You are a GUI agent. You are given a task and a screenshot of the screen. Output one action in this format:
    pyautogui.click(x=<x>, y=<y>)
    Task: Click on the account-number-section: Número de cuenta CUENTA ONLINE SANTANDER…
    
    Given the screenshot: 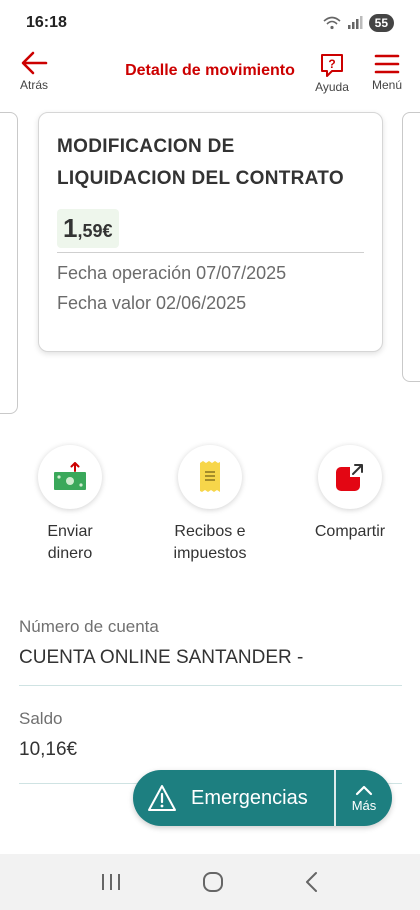 What is the action you would take?
    pyautogui.click(x=210, y=651)
    